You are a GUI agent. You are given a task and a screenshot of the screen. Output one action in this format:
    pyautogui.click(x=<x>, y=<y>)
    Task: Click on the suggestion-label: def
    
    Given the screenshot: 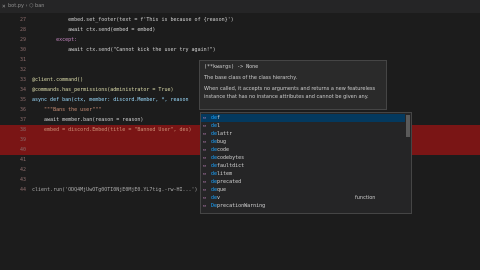 What is the action you would take?
    pyautogui.click(x=215, y=118)
    